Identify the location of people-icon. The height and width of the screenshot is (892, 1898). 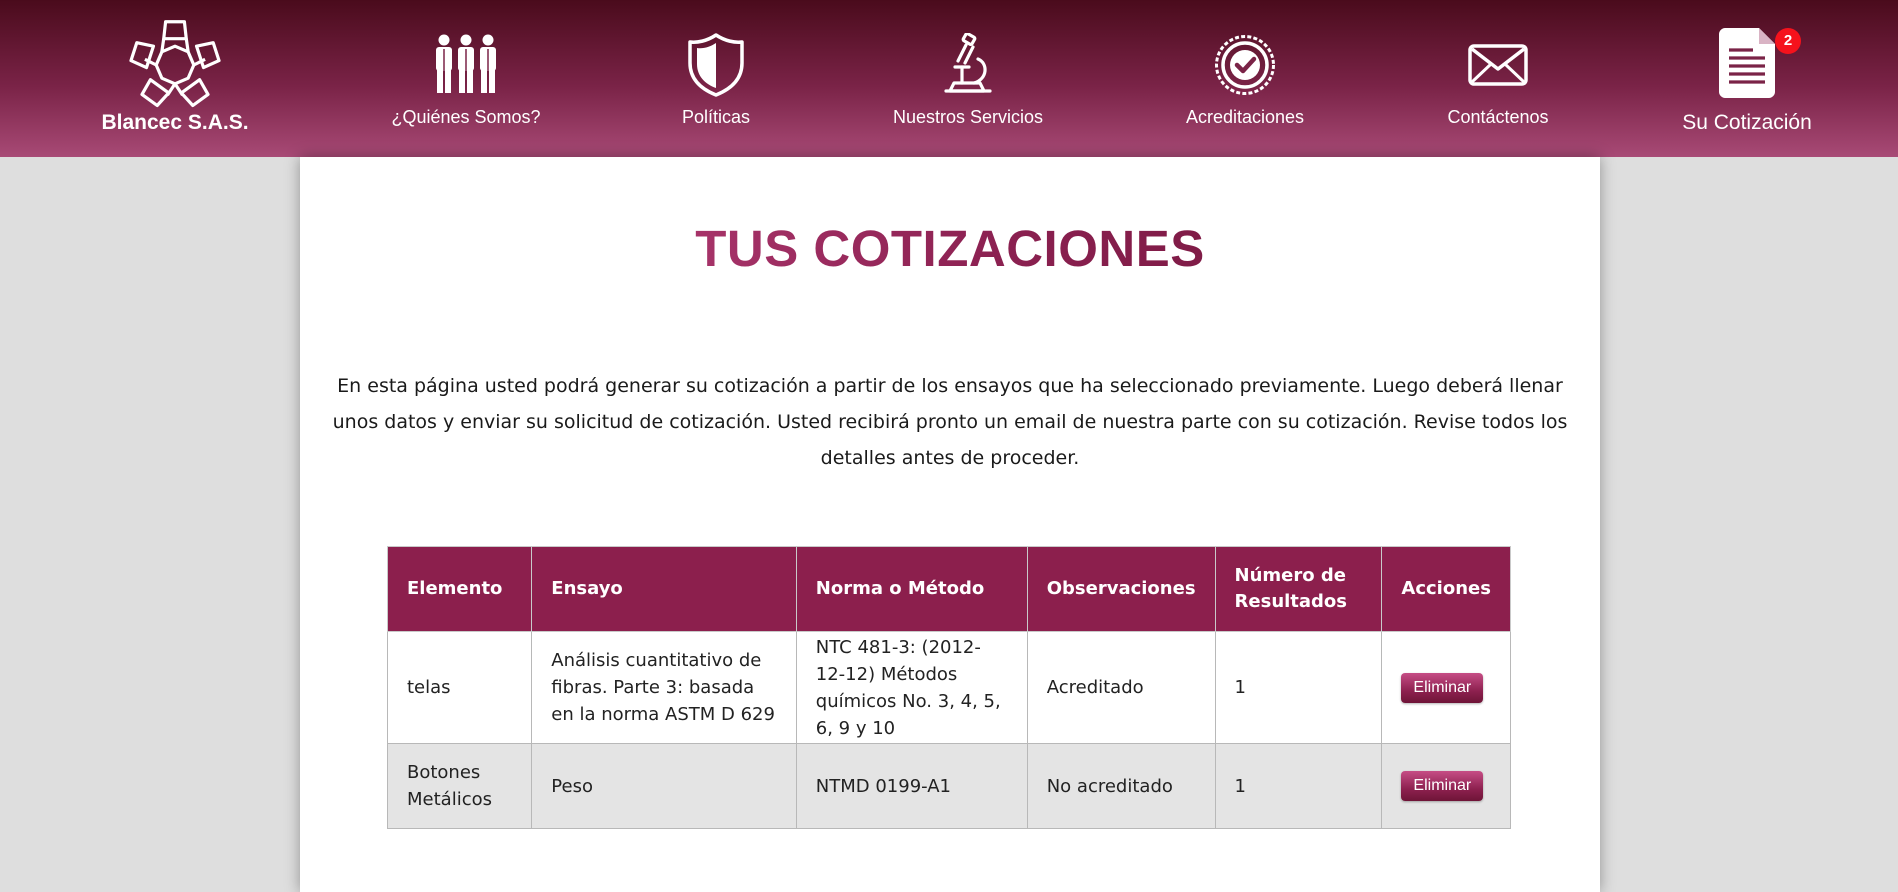
(466, 63).